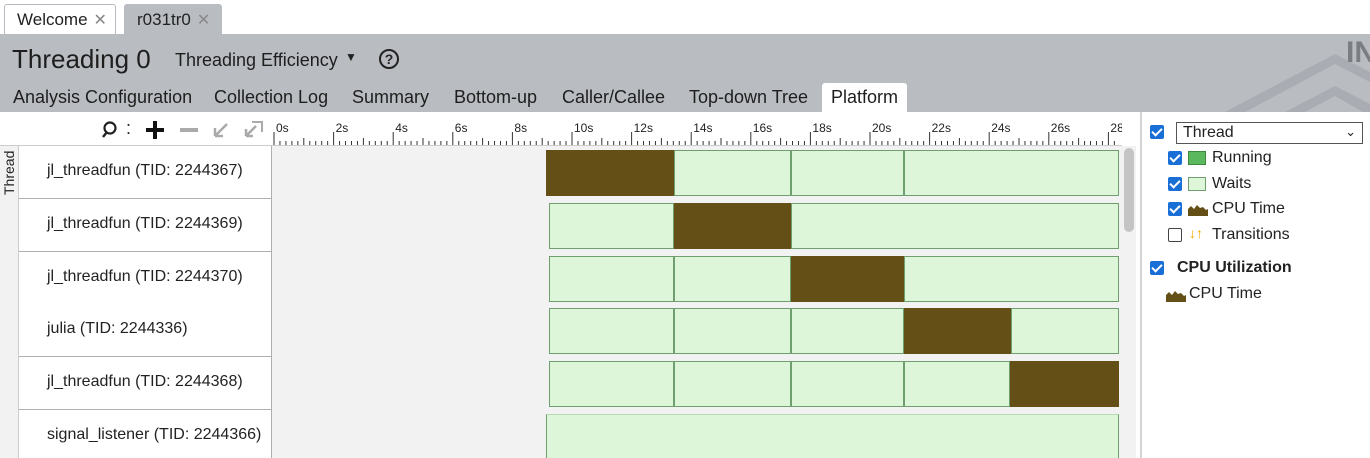 The image size is (1370, 458). Describe the element at coordinates (685, 17) in the screenshot. I see `document-tab-bar: Welcome ✕ r031tr0 ✕` at that location.